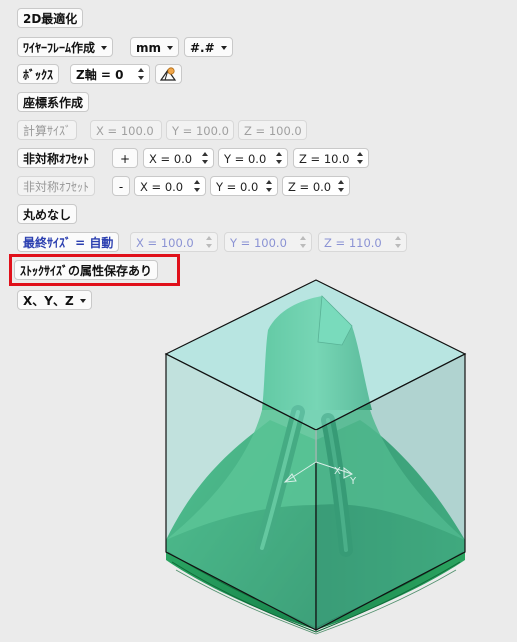 This screenshot has width=517, height=642. I want to click on axis-label-x: X, so click(337, 471).